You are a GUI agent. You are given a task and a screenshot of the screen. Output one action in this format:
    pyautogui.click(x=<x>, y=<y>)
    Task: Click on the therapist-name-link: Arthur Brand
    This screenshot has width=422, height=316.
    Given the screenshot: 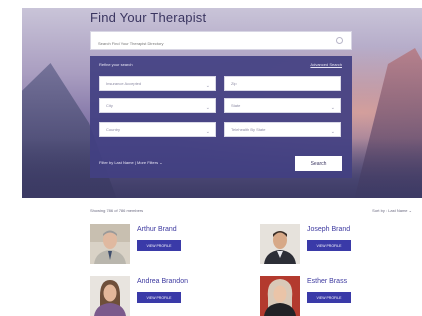 What is the action you would take?
    pyautogui.click(x=157, y=229)
    